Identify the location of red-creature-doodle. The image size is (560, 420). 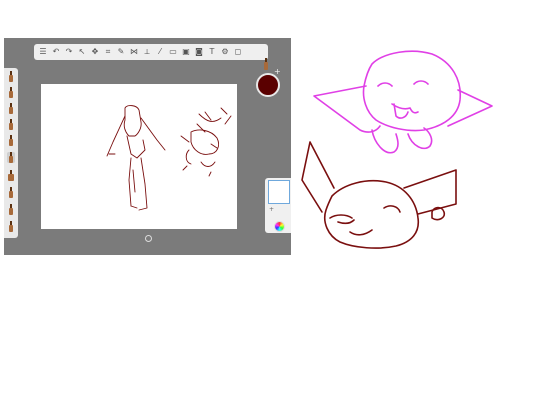
(379, 195).